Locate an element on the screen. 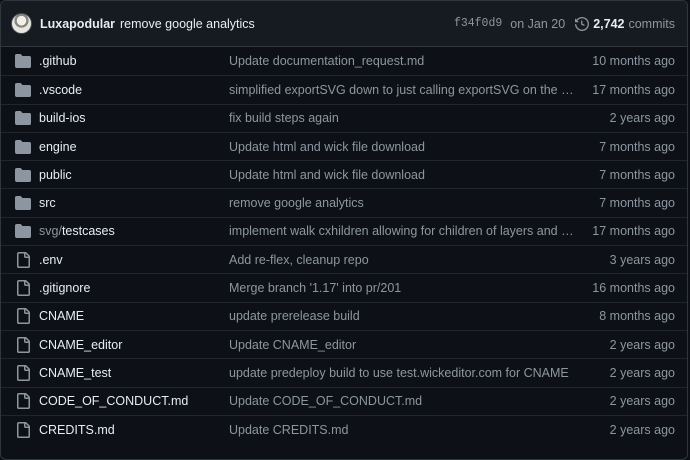 The height and width of the screenshot is (460, 690). file-name: CNAME_editor is located at coordinates (81, 344).